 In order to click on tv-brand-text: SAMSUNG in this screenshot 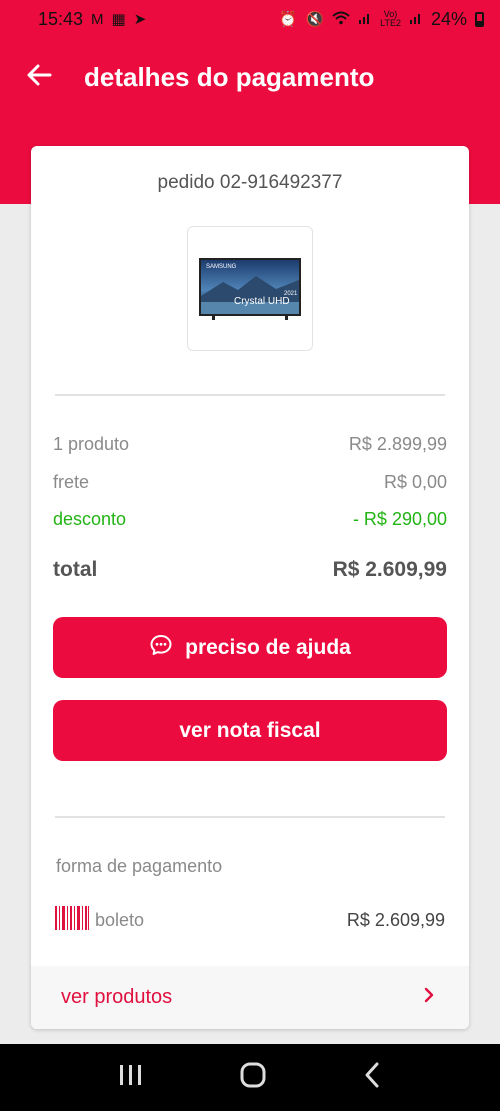, I will do `click(221, 267)`.